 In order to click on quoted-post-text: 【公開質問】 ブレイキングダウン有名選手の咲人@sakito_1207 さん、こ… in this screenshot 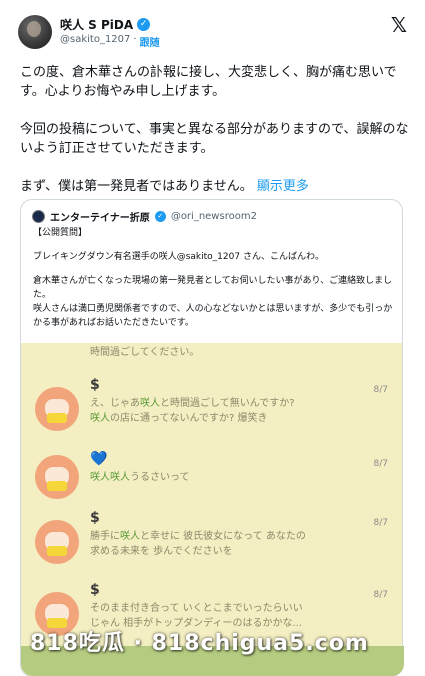, I will do `click(213, 278)`.